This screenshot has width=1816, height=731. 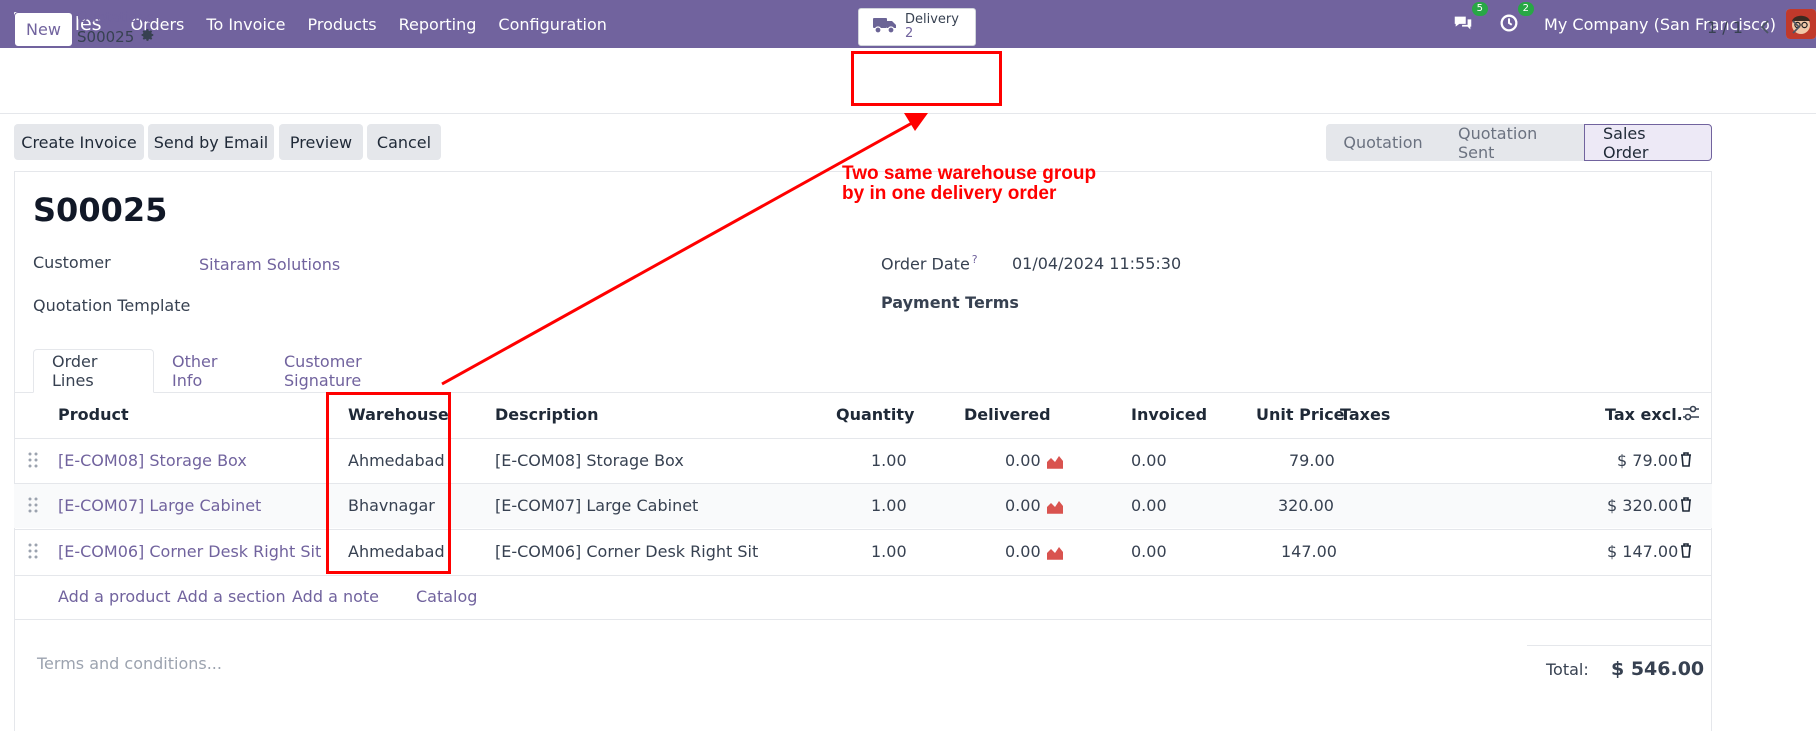 I want to click on pager-next-button, so click(x=1796, y=27).